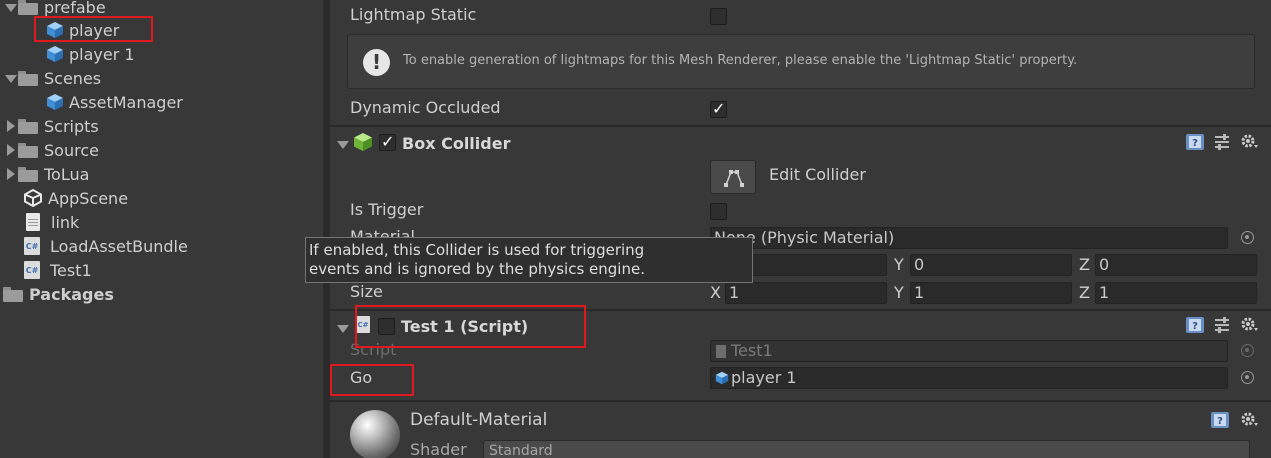 The image size is (1271, 458). What do you see at coordinates (33, 222) in the screenshot?
I see `text-file-icon` at bounding box center [33, 222].